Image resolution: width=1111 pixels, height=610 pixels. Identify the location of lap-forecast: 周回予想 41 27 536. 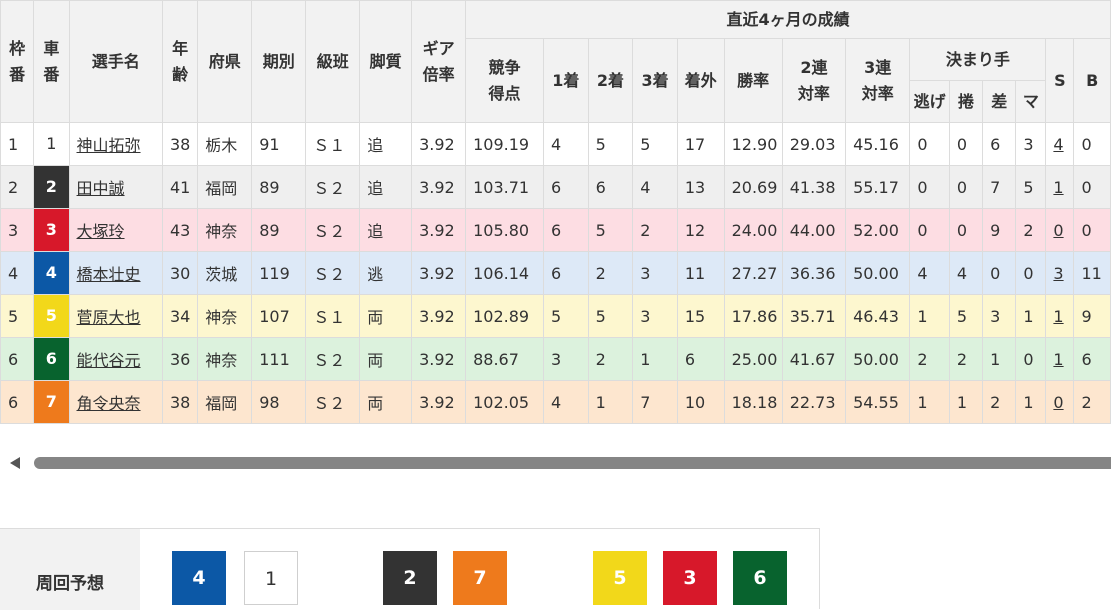
(410, 569).